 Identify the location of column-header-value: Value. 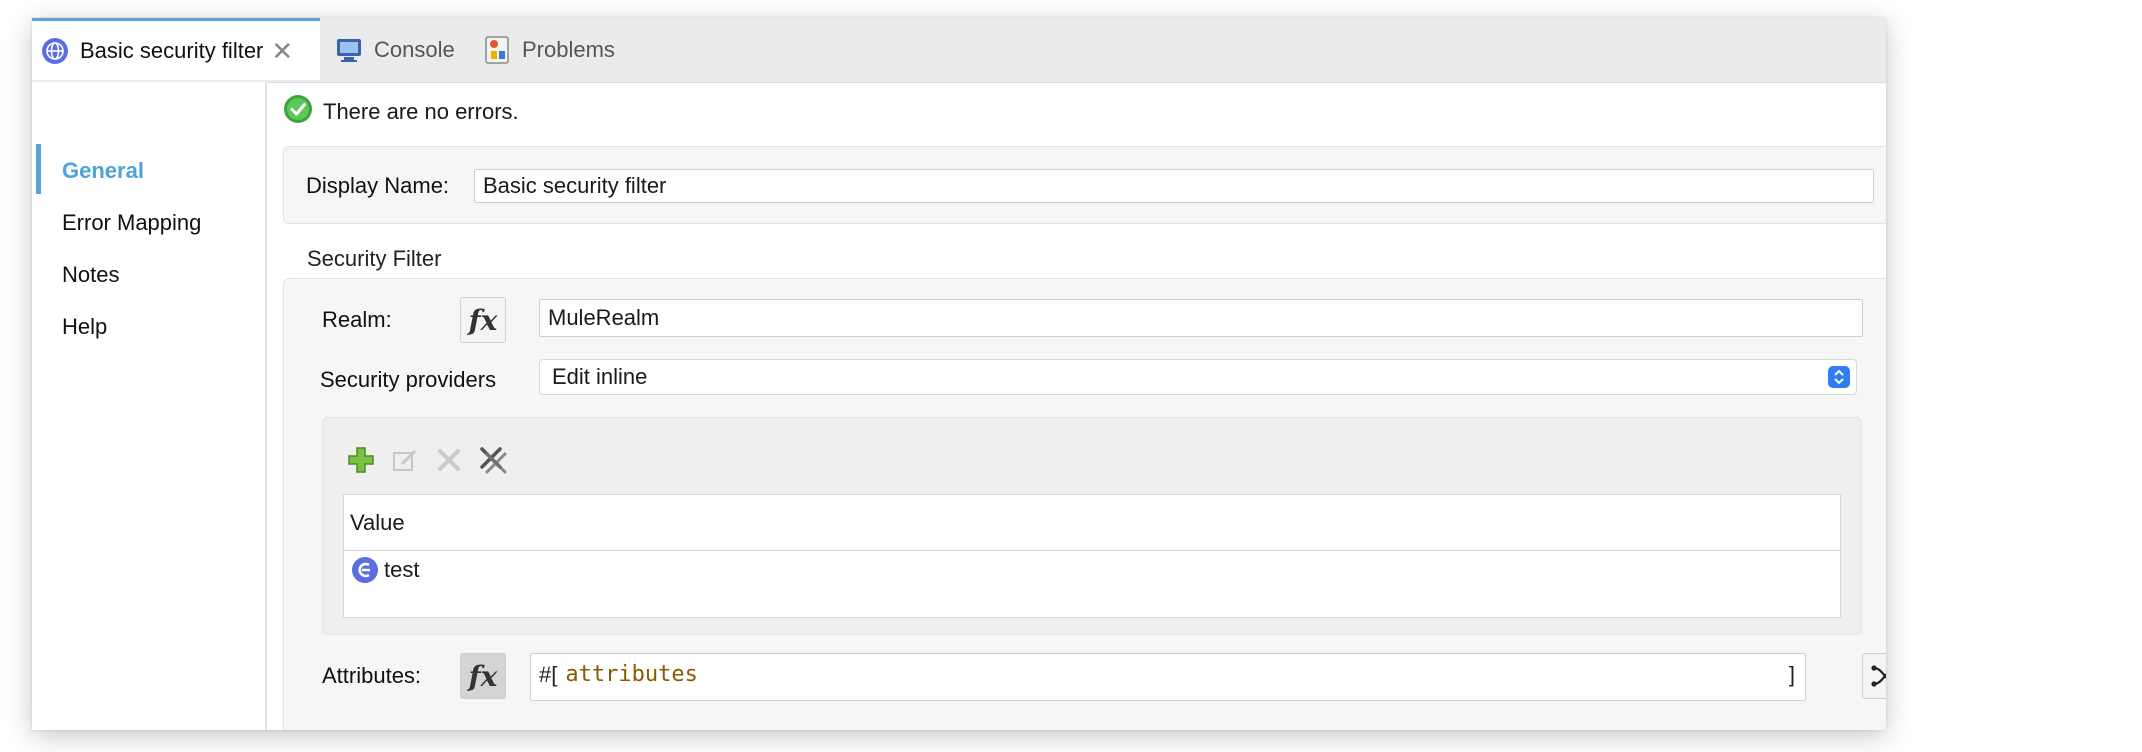
(1092, 523).